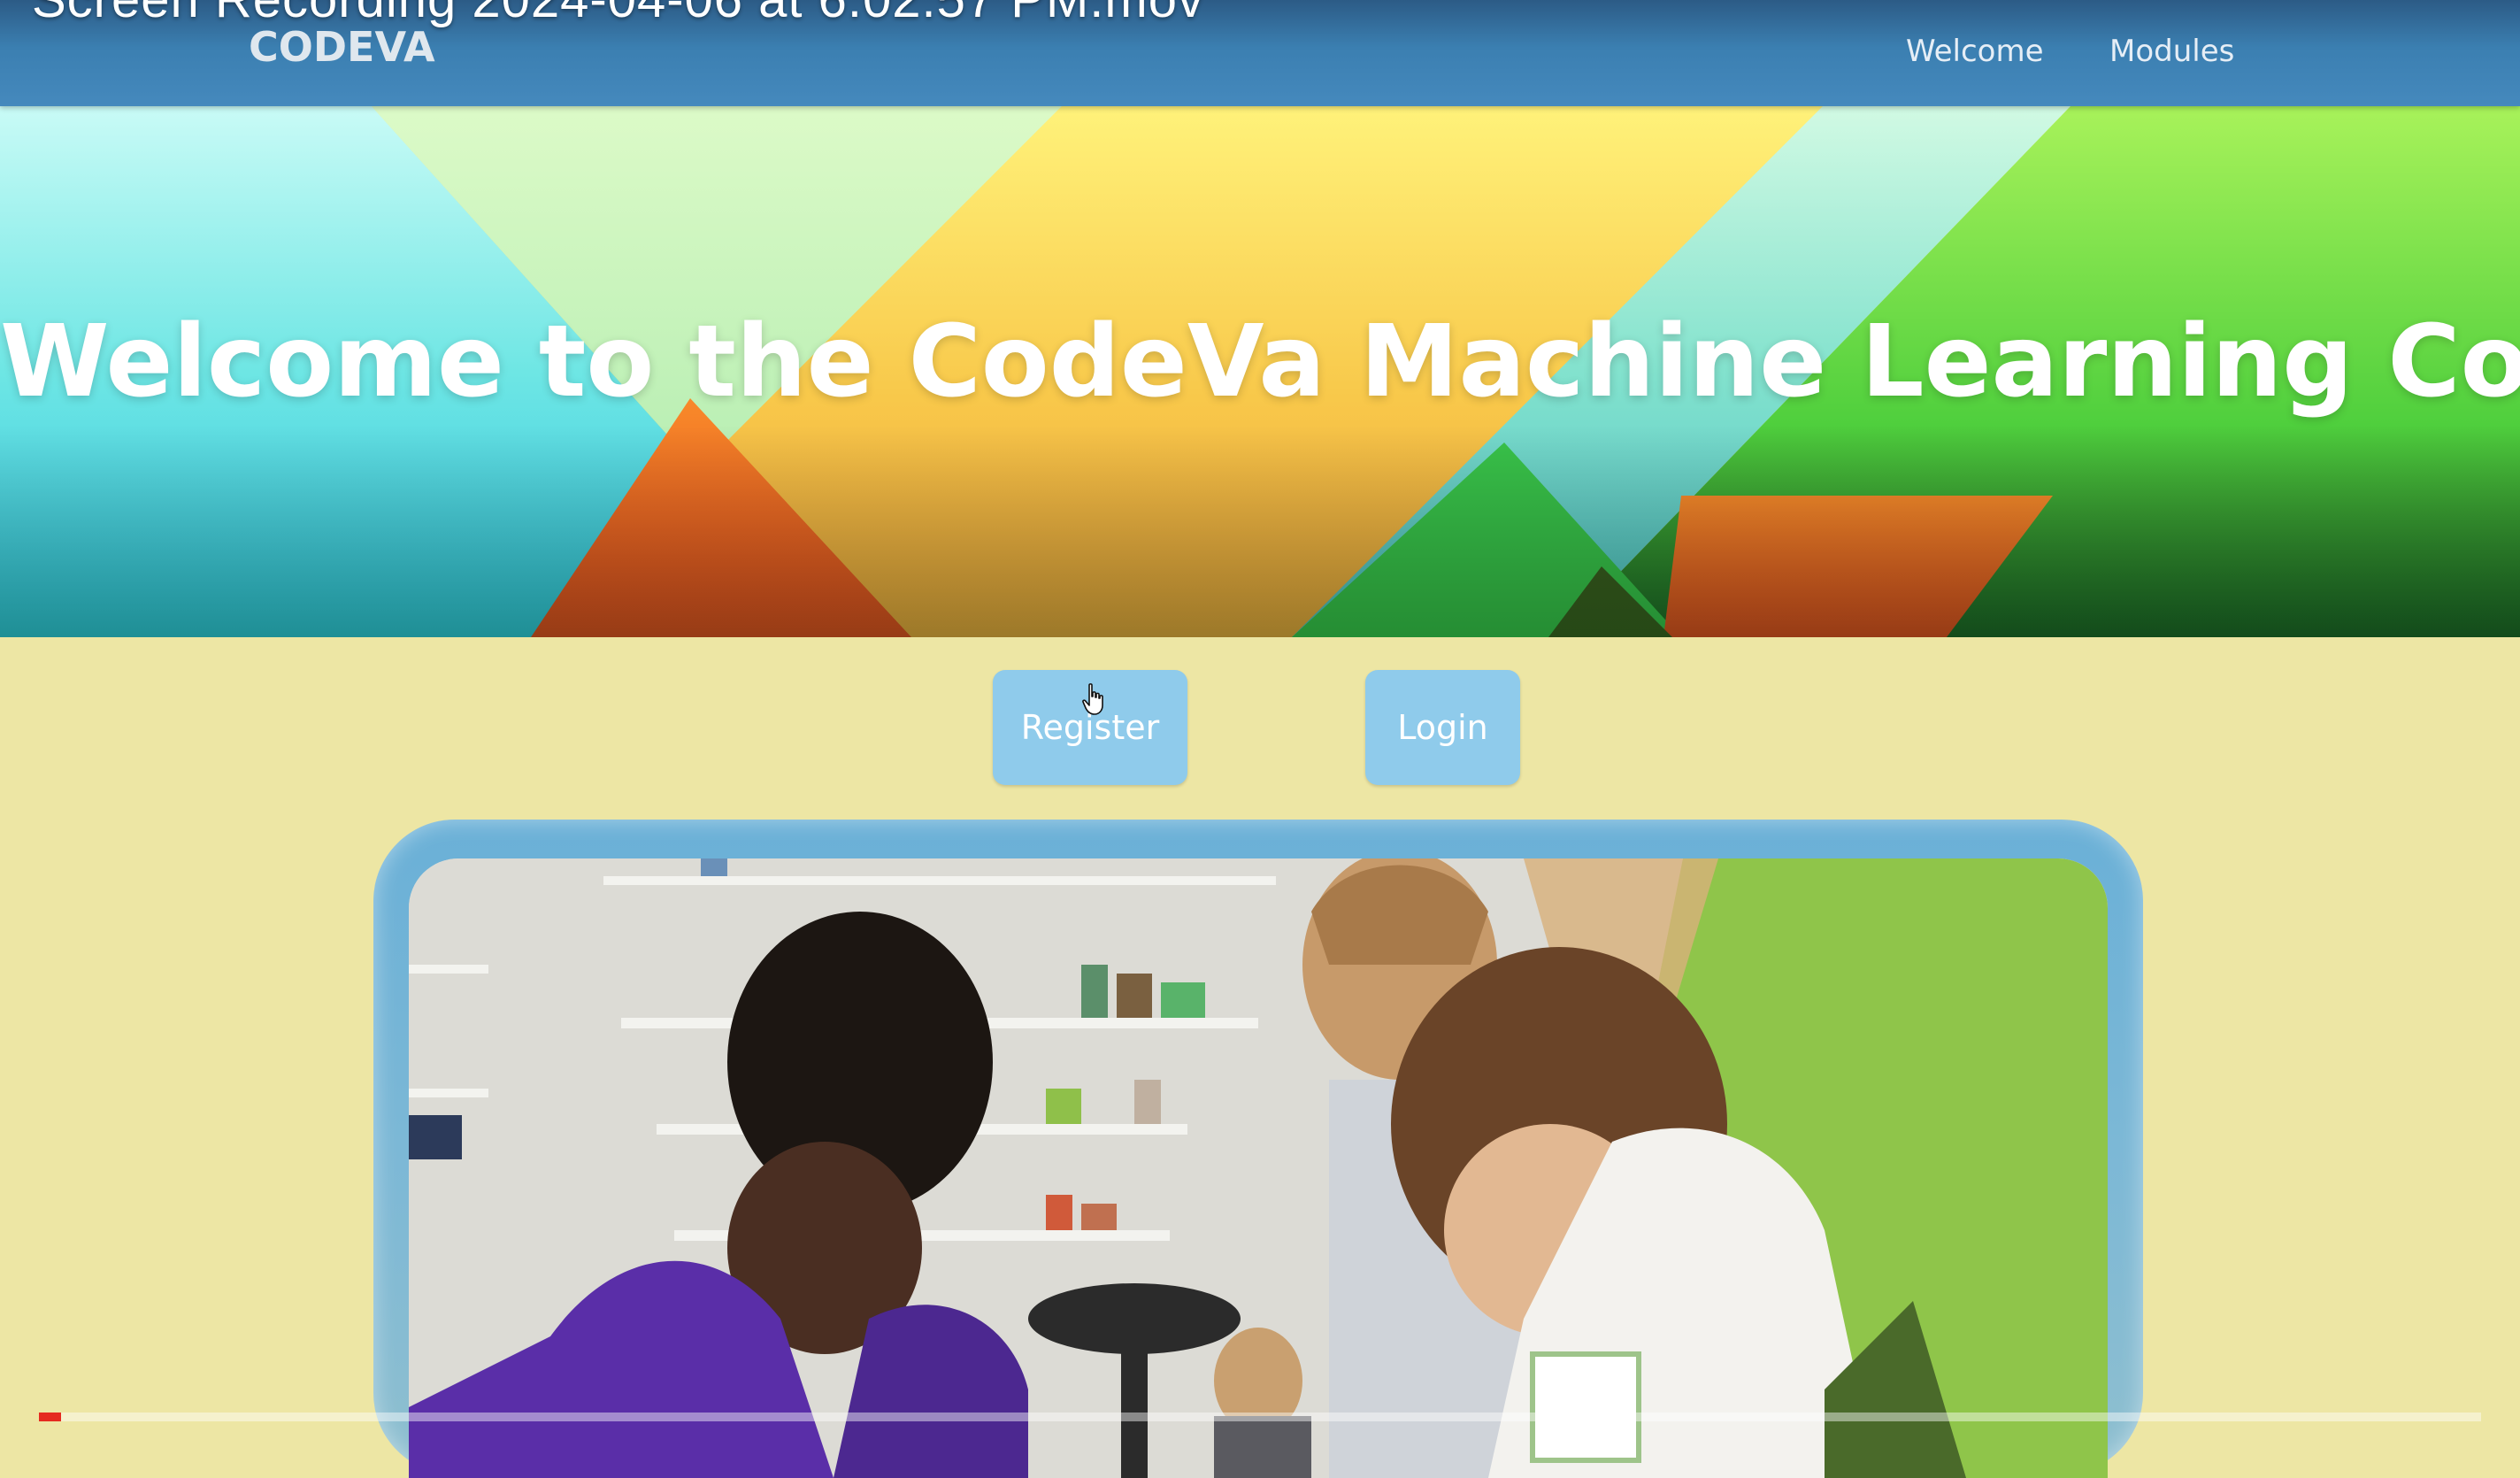 The height and width of the screenshot is (1478, 2520). I want to click on video-progress-fill, so click(50, 1417).